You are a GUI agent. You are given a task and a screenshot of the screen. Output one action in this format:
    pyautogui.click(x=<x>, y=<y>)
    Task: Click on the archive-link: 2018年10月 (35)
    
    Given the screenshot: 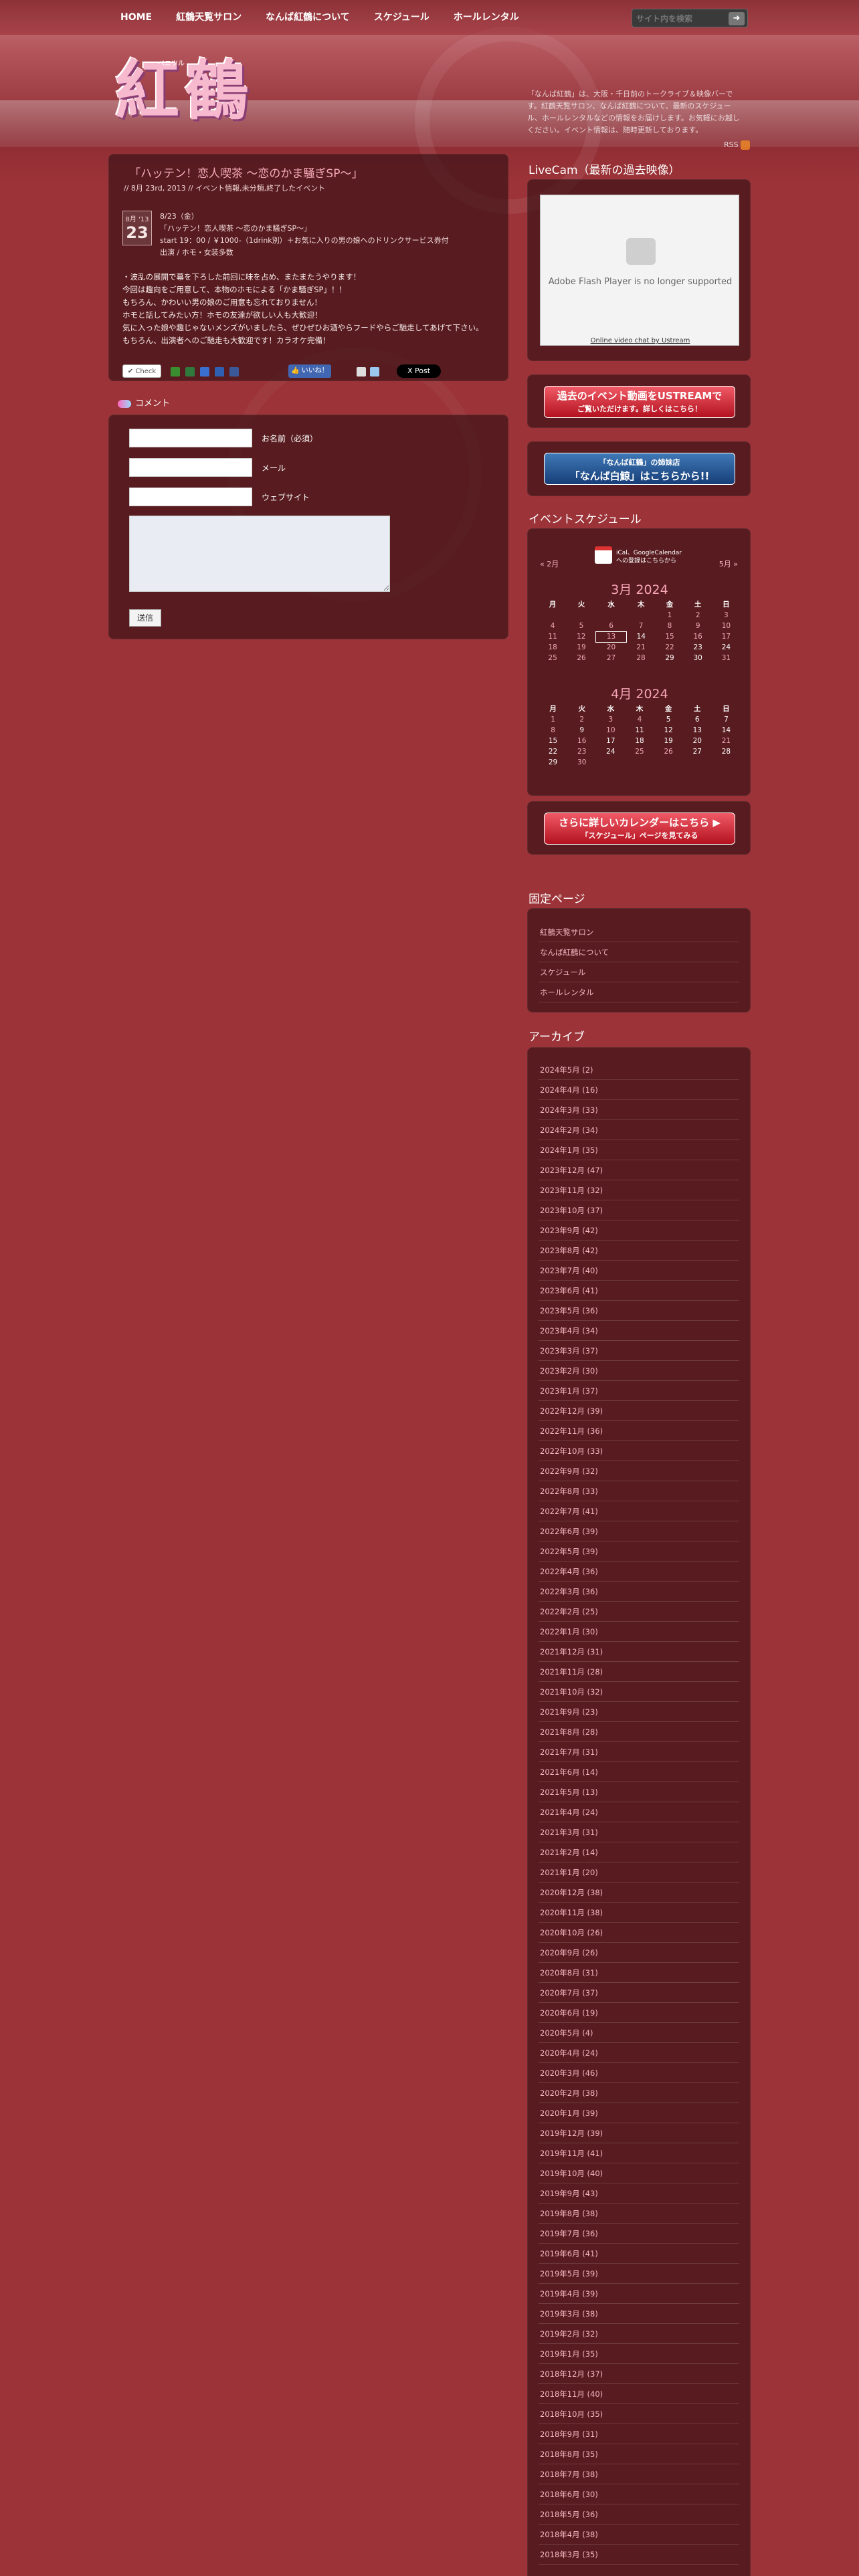 What is the action you would take?
    pyautogui.click(x=639, y=2414)
    